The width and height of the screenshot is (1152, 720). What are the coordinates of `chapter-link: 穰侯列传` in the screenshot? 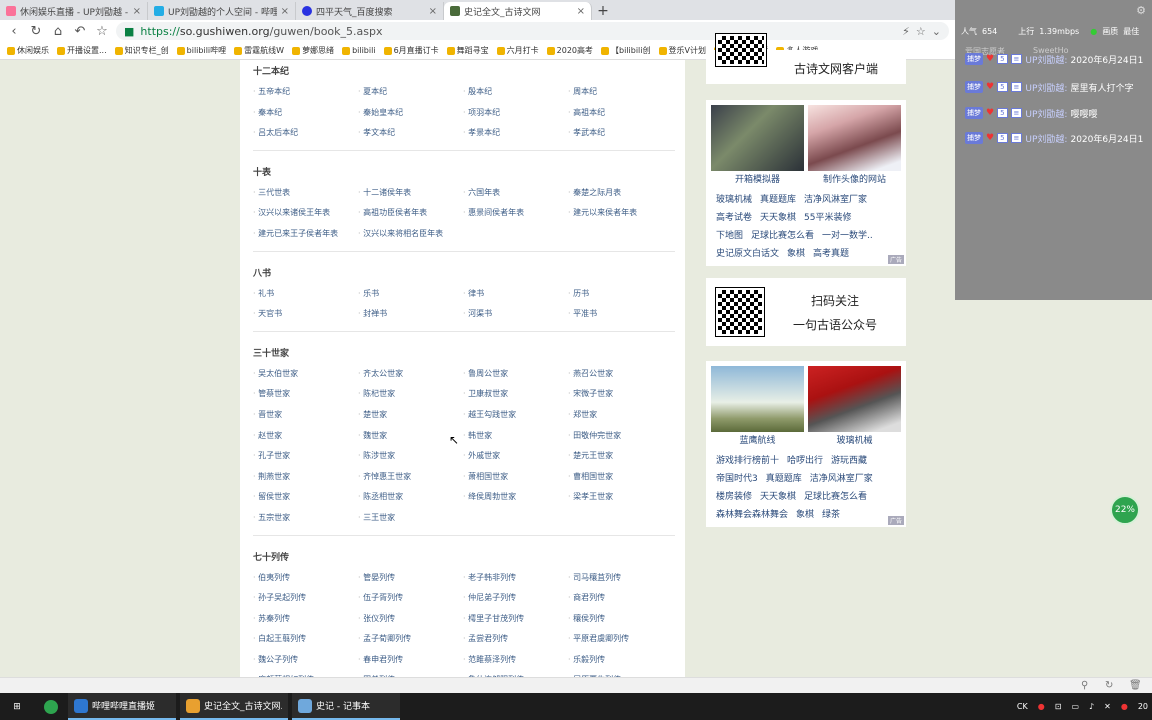 It's located at (620, 619).